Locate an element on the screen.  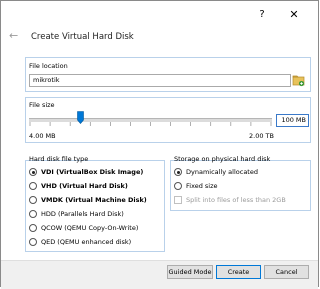
file-size-input: 100 MB is located at coordinates (292, 120).